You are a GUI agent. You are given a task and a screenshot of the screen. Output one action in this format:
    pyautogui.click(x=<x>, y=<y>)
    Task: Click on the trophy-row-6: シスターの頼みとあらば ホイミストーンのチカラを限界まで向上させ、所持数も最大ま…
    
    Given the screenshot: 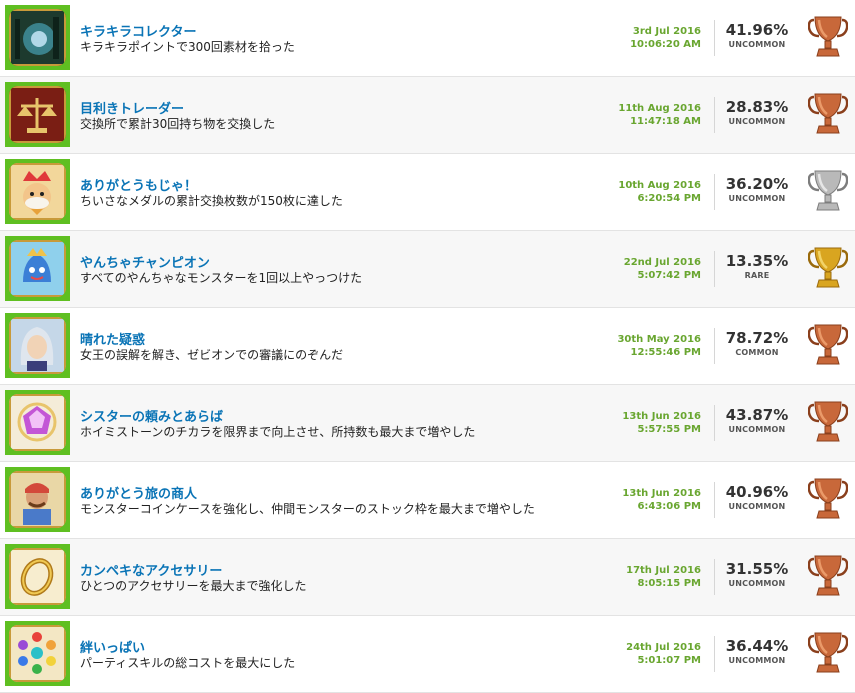 What is the action you would take?
    pyautogui.click(x=427, y=423)
    